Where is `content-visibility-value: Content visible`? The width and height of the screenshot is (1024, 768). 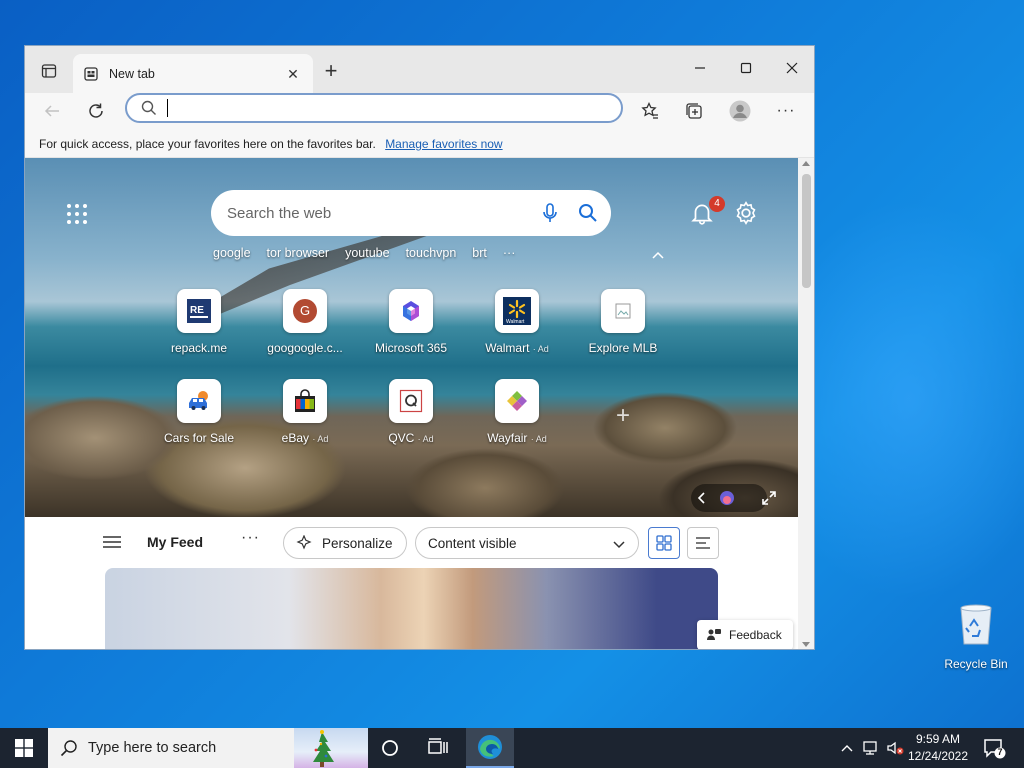
content-visibility-value: Content visible is located at coordinates (472, 543).